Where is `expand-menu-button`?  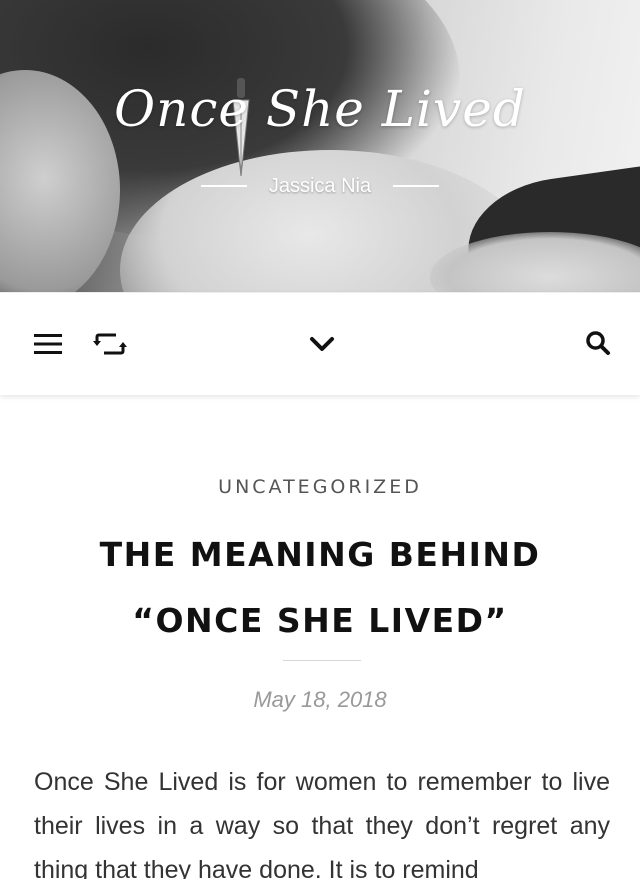 expand-menu-button is located at coordinates (322, 344).